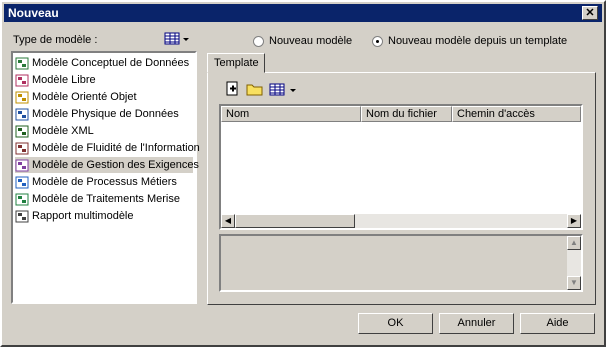 The width and height of the screenshot is (606, 347). I want to click on model-type-label: Modèle de Processus Métiers, so click(104, 182).